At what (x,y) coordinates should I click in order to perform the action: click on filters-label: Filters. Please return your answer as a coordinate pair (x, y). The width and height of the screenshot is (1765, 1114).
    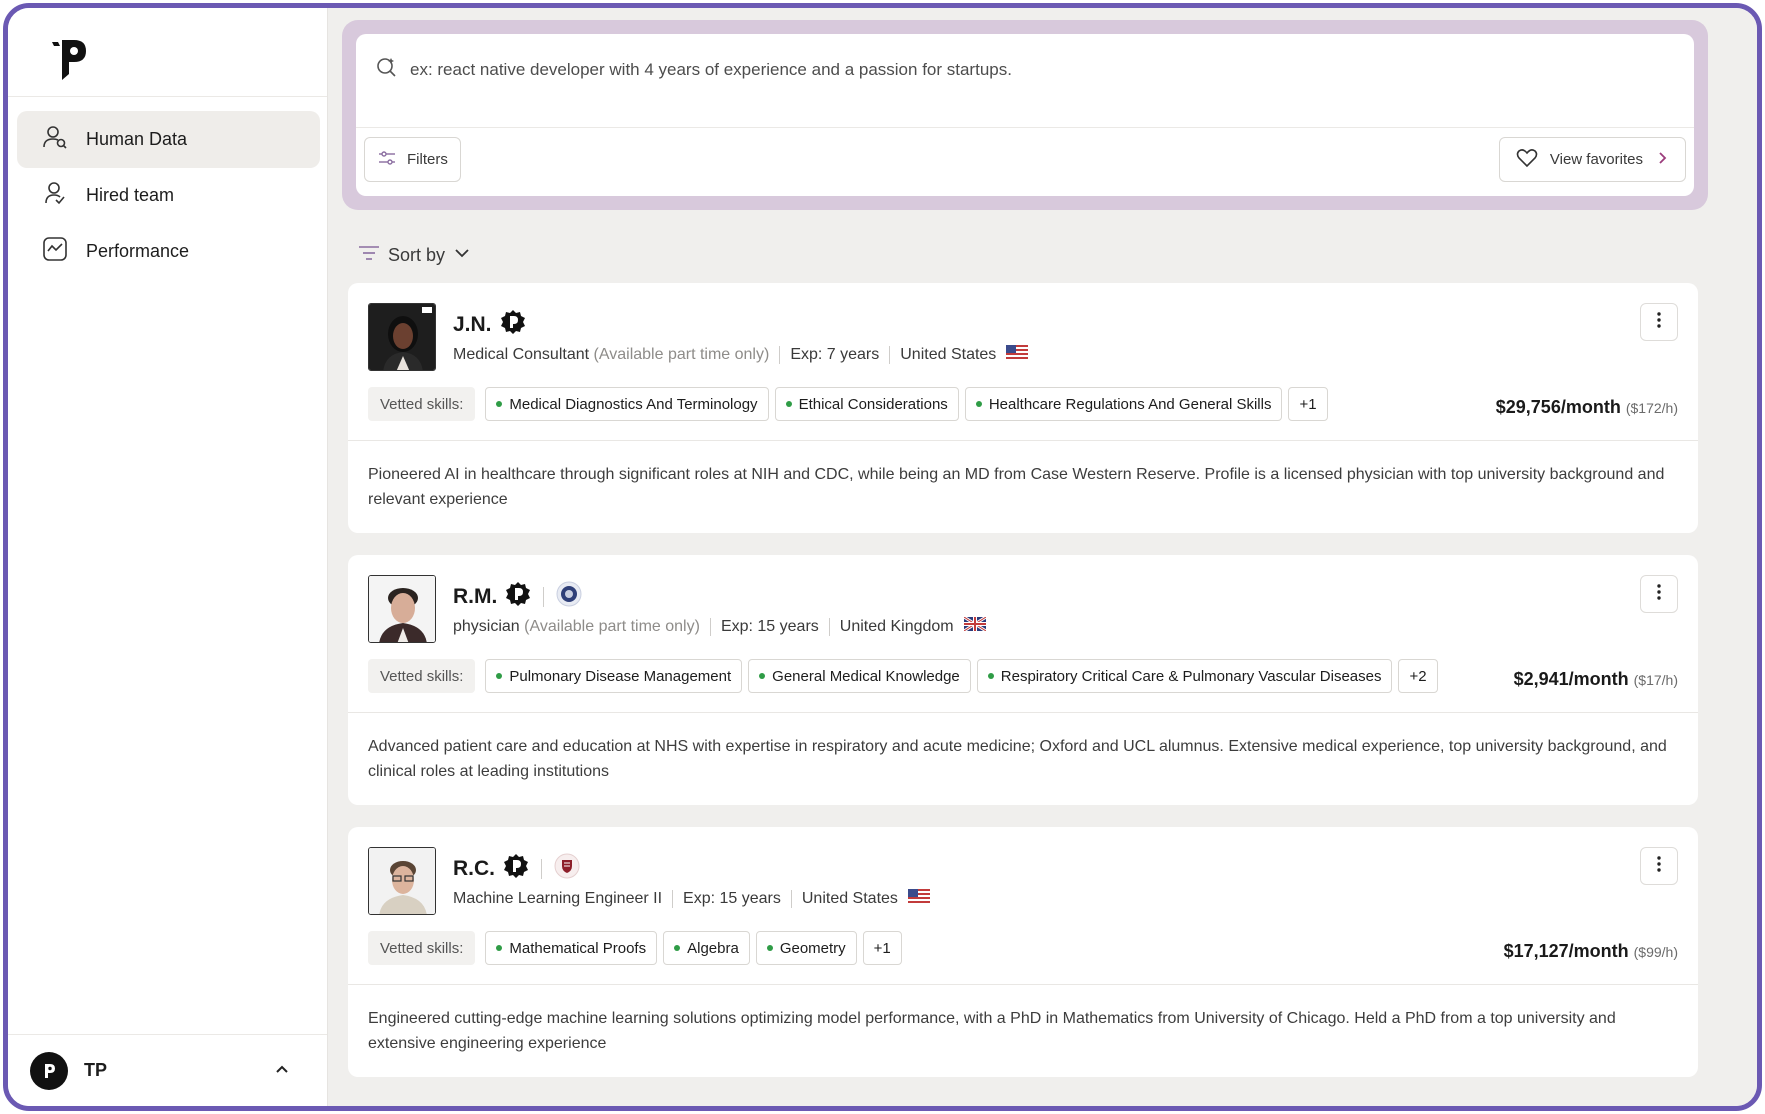
    Looking at the image, I should click on (427, 159).